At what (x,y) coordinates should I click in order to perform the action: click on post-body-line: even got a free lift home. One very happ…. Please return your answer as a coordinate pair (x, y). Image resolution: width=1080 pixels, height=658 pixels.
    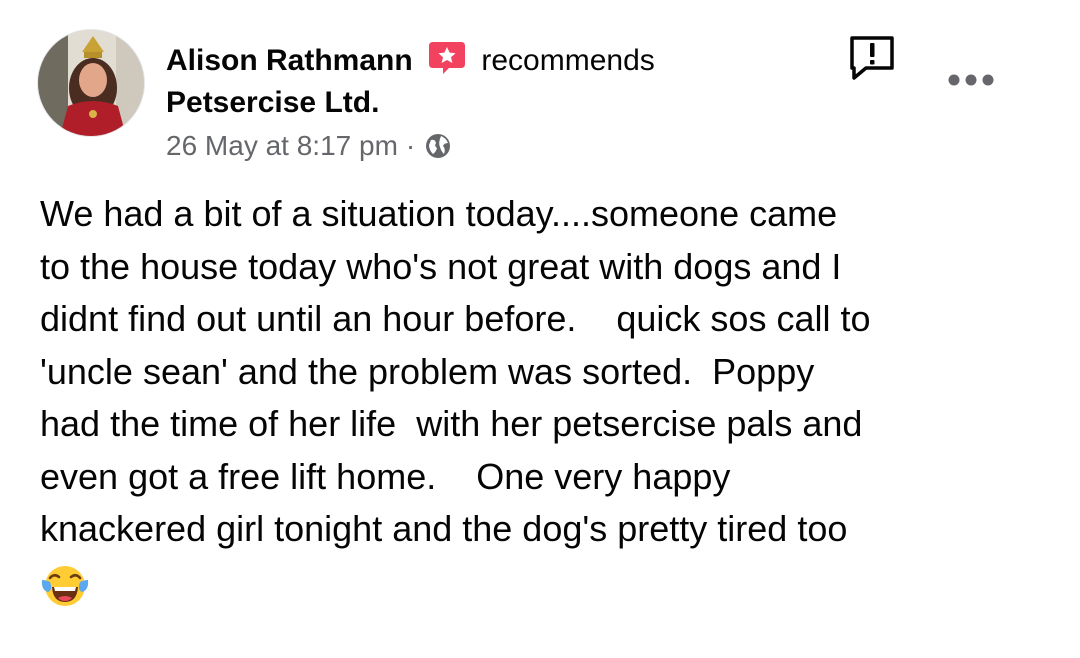
    Looking at the image, I should click on (385, 476).